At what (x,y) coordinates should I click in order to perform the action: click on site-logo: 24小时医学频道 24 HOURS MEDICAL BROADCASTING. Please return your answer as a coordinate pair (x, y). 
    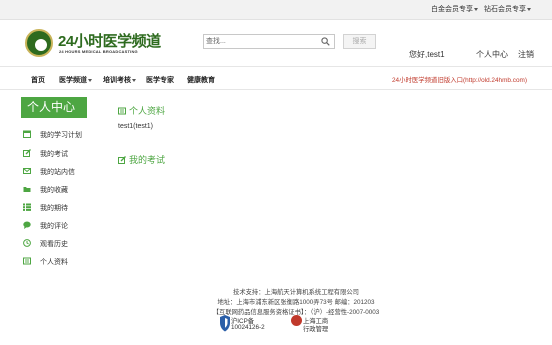
    Looking at the image, I should click on (93, 43).